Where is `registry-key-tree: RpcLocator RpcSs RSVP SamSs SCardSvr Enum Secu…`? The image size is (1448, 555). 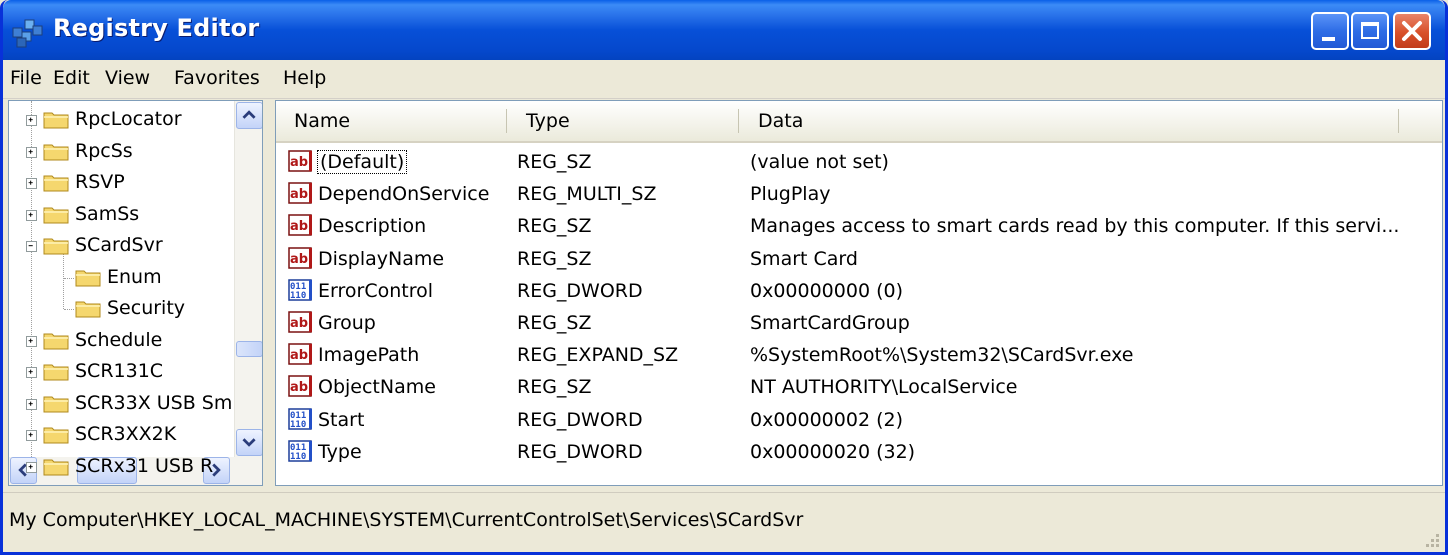 registry-key-tree: RpcLocator RpcSs RSVP SamSs SCardSvr Enum Secu… is located at coordinates (135, 293).